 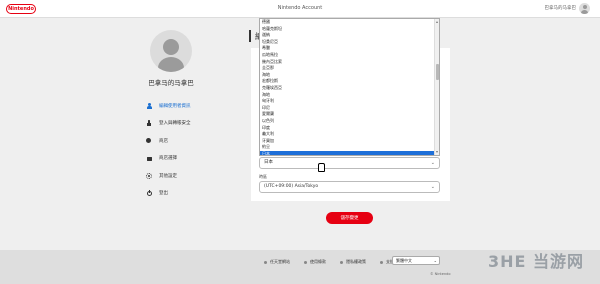 What do you see at coordinates (149, 105) in the screenshot?
I see `user-icon` at bounding box center [149, 105].